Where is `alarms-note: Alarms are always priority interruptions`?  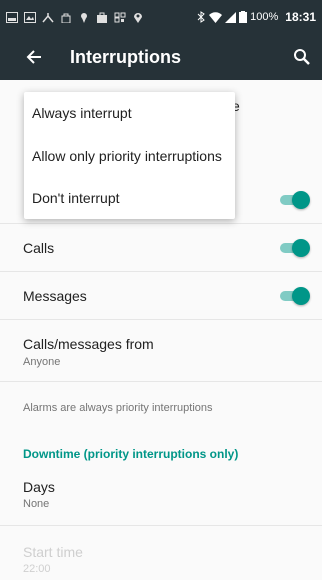 alarms-note: Alarms are always priority interruptions is located at coordinates (118, 408).